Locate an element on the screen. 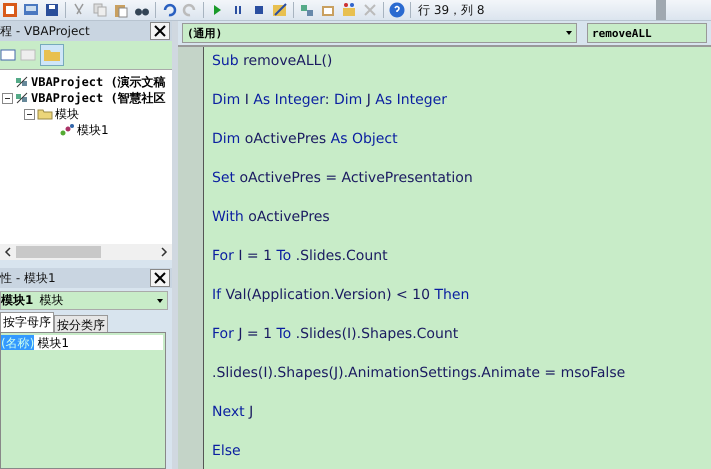 The width and height of the screenshot is (711, 469). tree-item: 模块 is located at coordinates (67, 114).